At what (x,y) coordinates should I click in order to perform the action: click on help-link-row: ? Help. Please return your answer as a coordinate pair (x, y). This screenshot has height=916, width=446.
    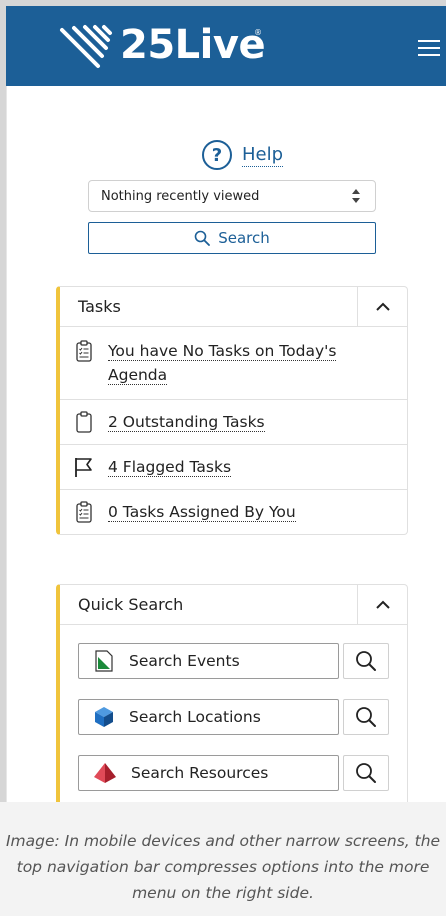
    Looking at the image, I should click on (243, 155).